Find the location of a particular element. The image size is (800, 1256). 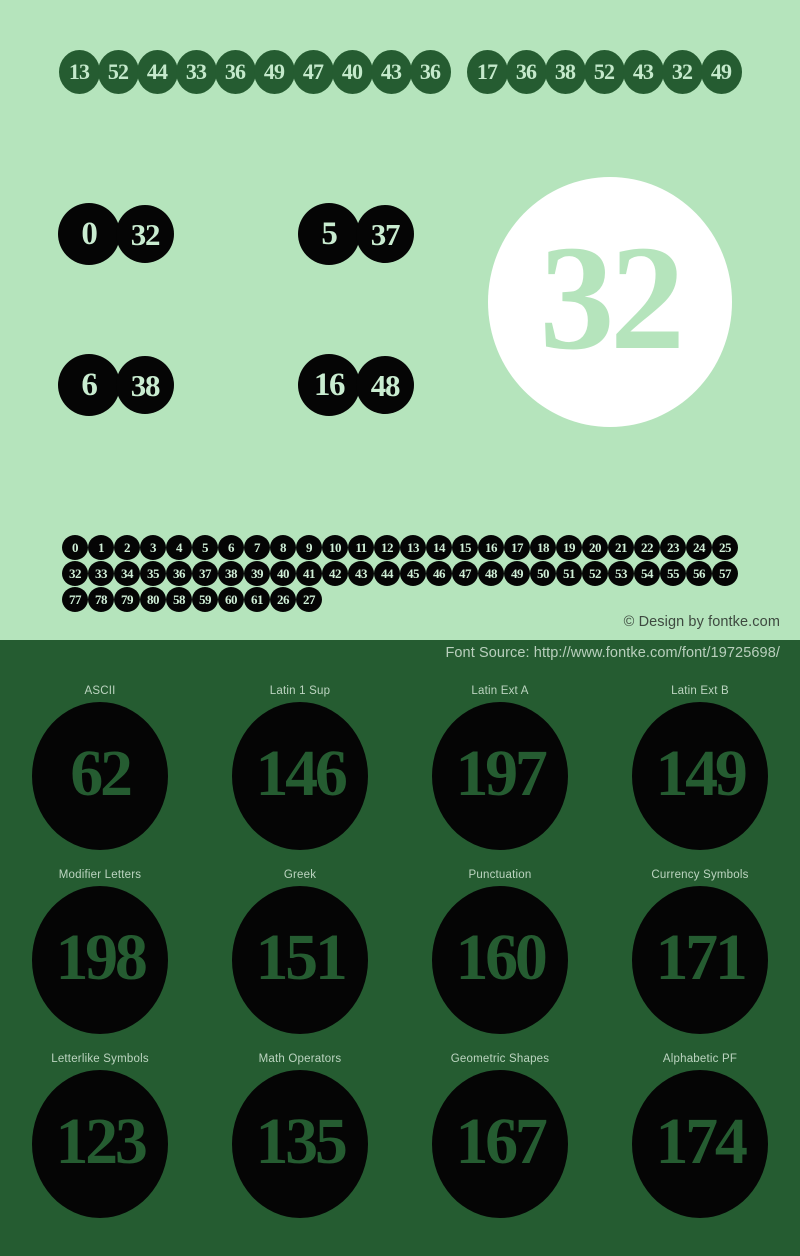

block-count-circle: 171 is located at coordinates (700, 960).